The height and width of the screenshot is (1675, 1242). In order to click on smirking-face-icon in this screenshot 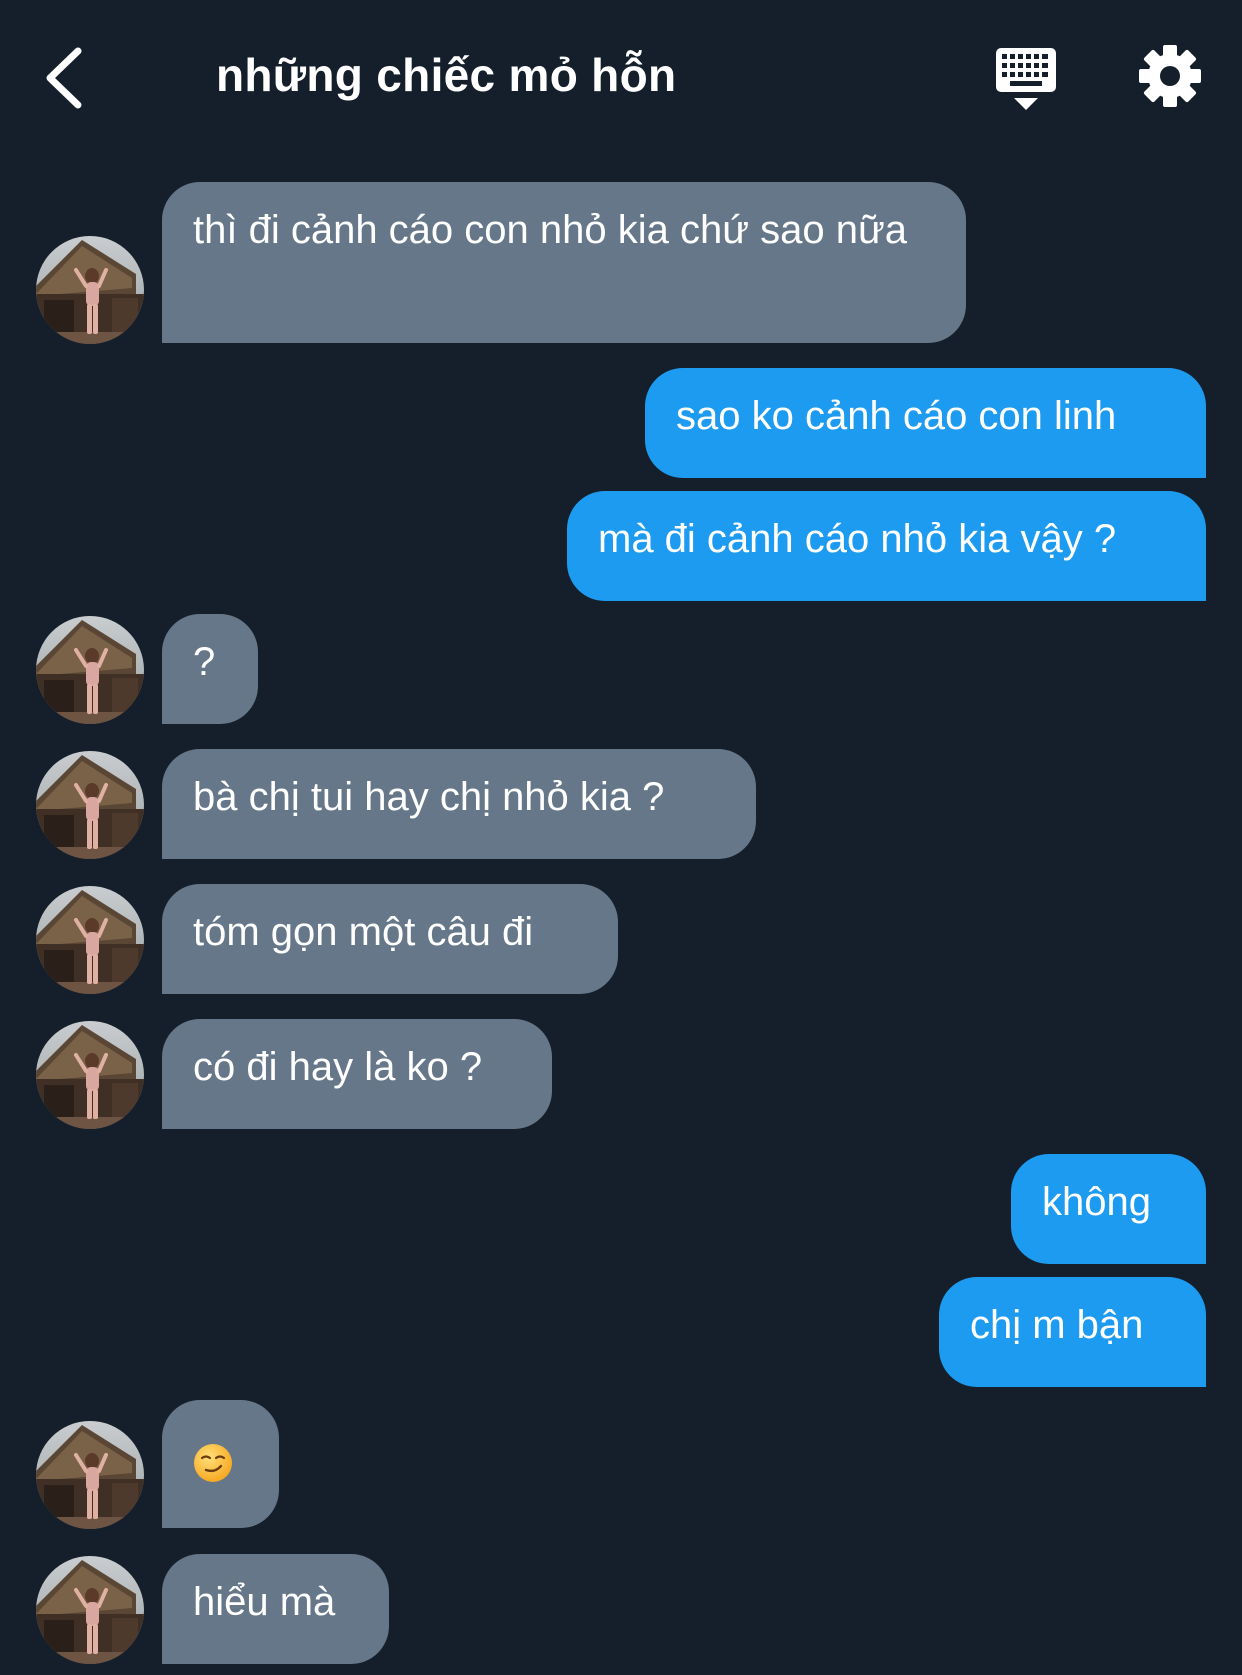, I will do `click(213, 1463)`.